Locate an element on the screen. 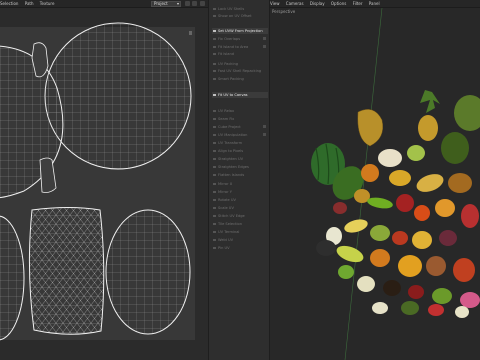  tool-item: Seam Fix is located at coordinates (240, 119).